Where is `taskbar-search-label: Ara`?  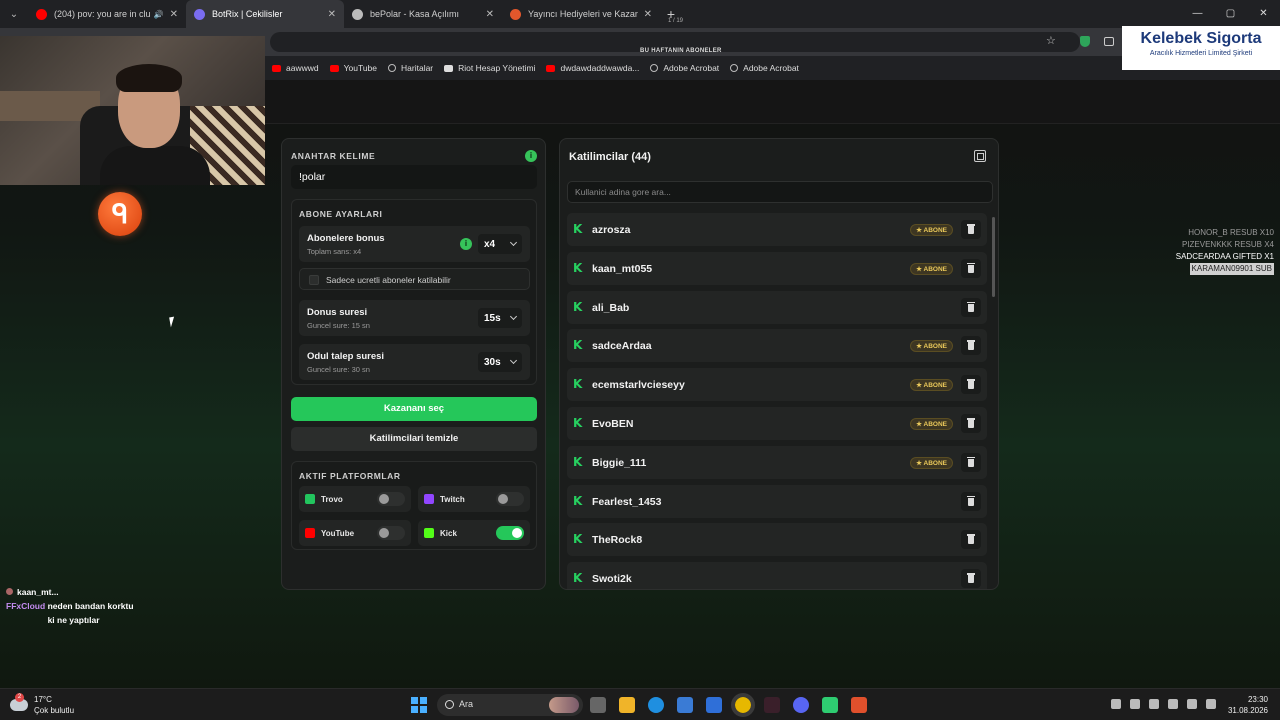
taskbar-search-label: Ara is located at coordinates (466, 704).